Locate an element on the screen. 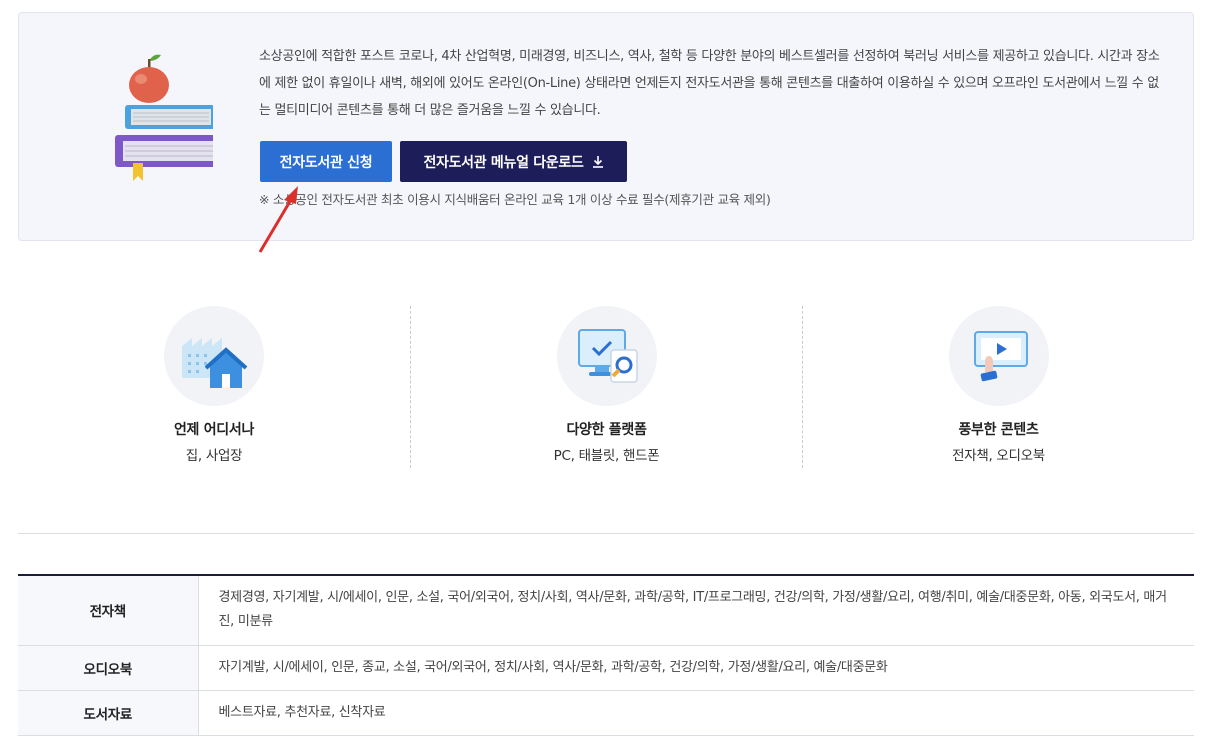 The height and width of the screenshot is (753, 1220). feature-anywhere: 언제 어디서나 집, 사업장 is located at coordinates (214, 387).